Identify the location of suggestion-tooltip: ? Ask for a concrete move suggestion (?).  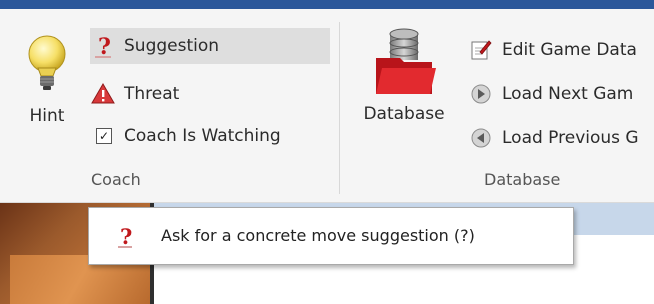
(331, 236).